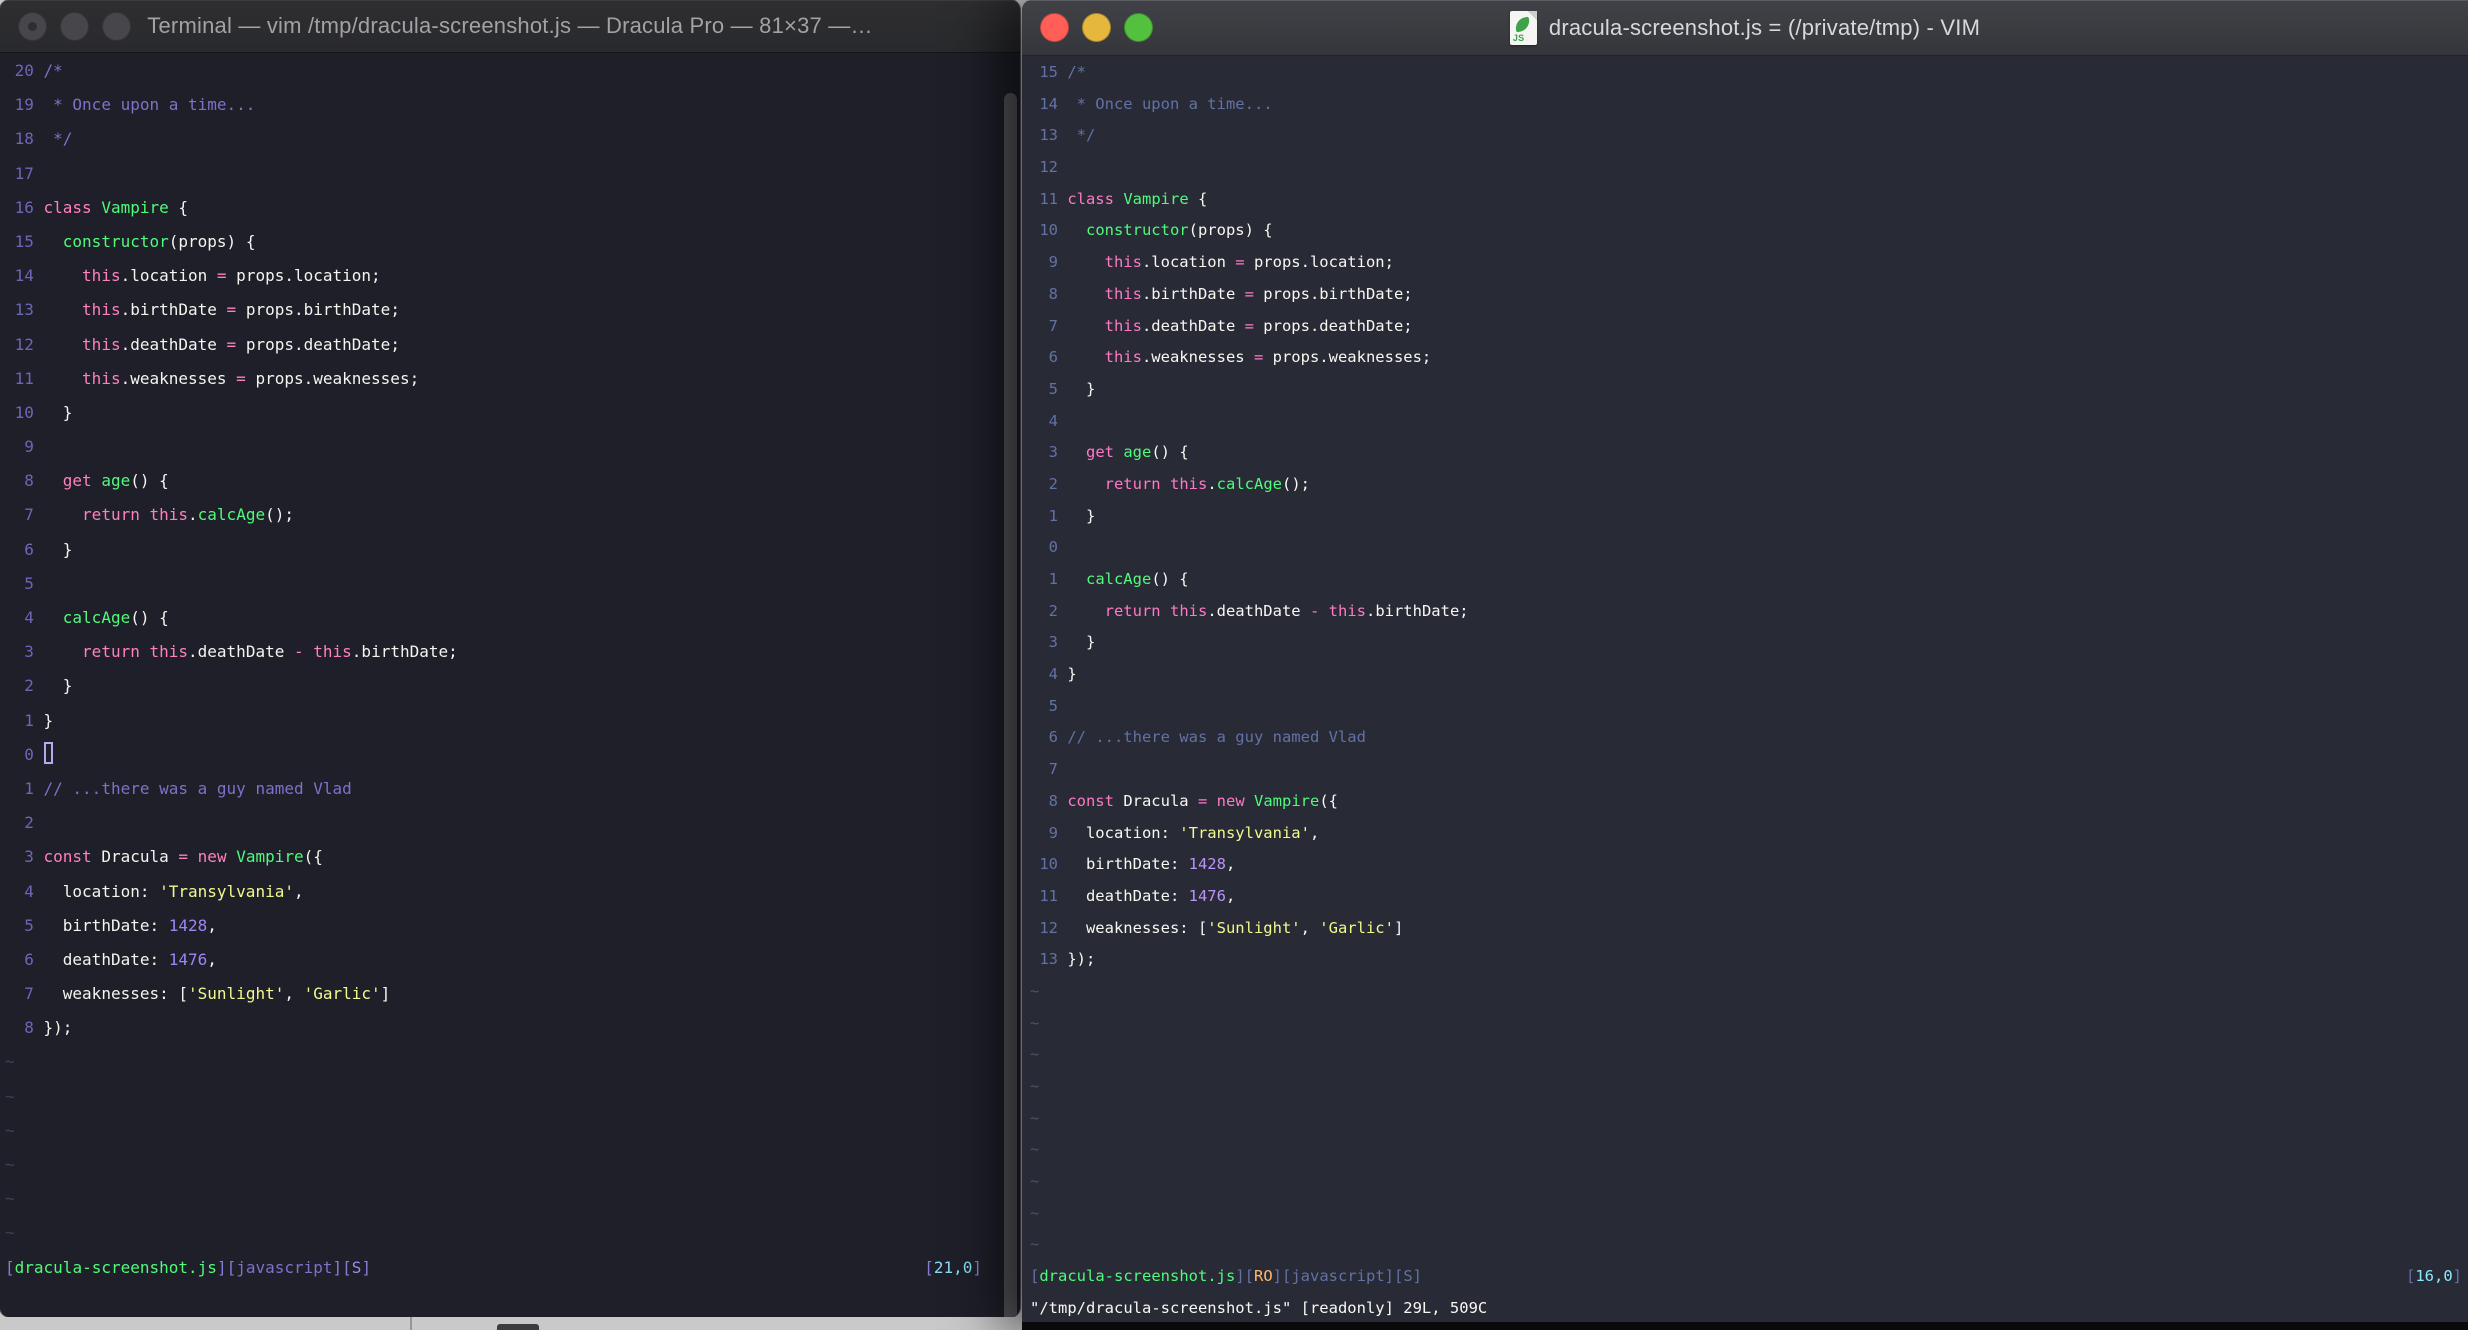 The height and width of the screenshot is (1330, 2468). Describe the element at coordinates (1254, 927) in the screenshot. I see `code-token-yellow: 'Sunlight'` at that location.